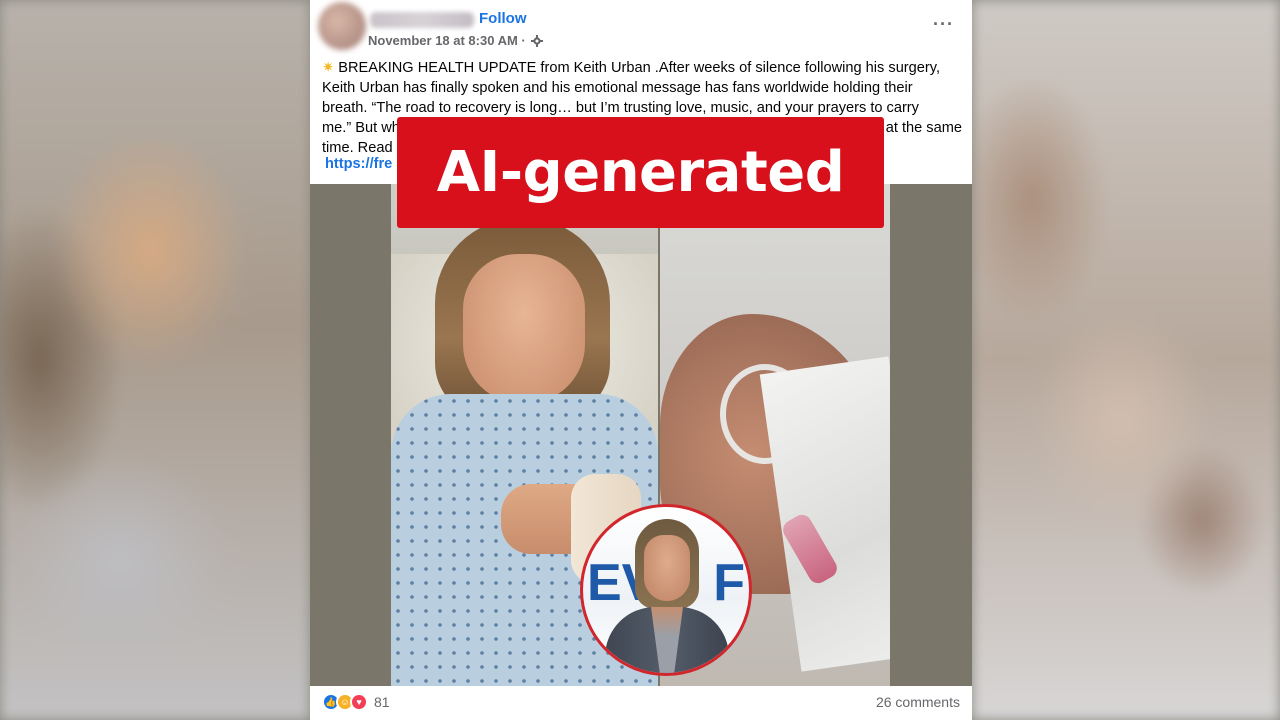 Image resolution: width=1280 pixels, height=720 pixels. Describe the element at coordinates (918, 702) in the screenshot. I see `comments-count-link: 26 comments` at that location.